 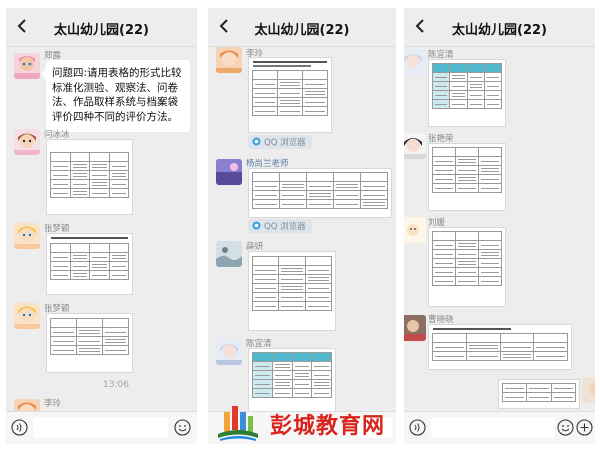 What do you see at coordinates (238, 423) in the screenshot?
I see `watermark-logo` at bounding box center [238, 423].